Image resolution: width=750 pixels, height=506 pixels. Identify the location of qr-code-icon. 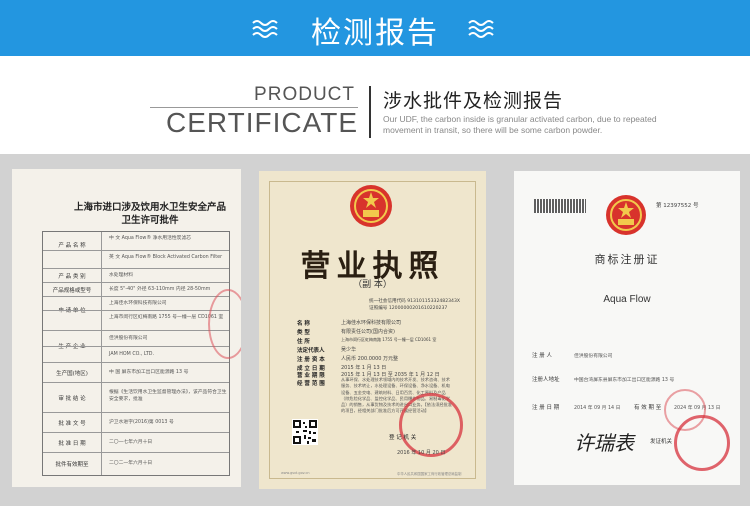
(305, 432).